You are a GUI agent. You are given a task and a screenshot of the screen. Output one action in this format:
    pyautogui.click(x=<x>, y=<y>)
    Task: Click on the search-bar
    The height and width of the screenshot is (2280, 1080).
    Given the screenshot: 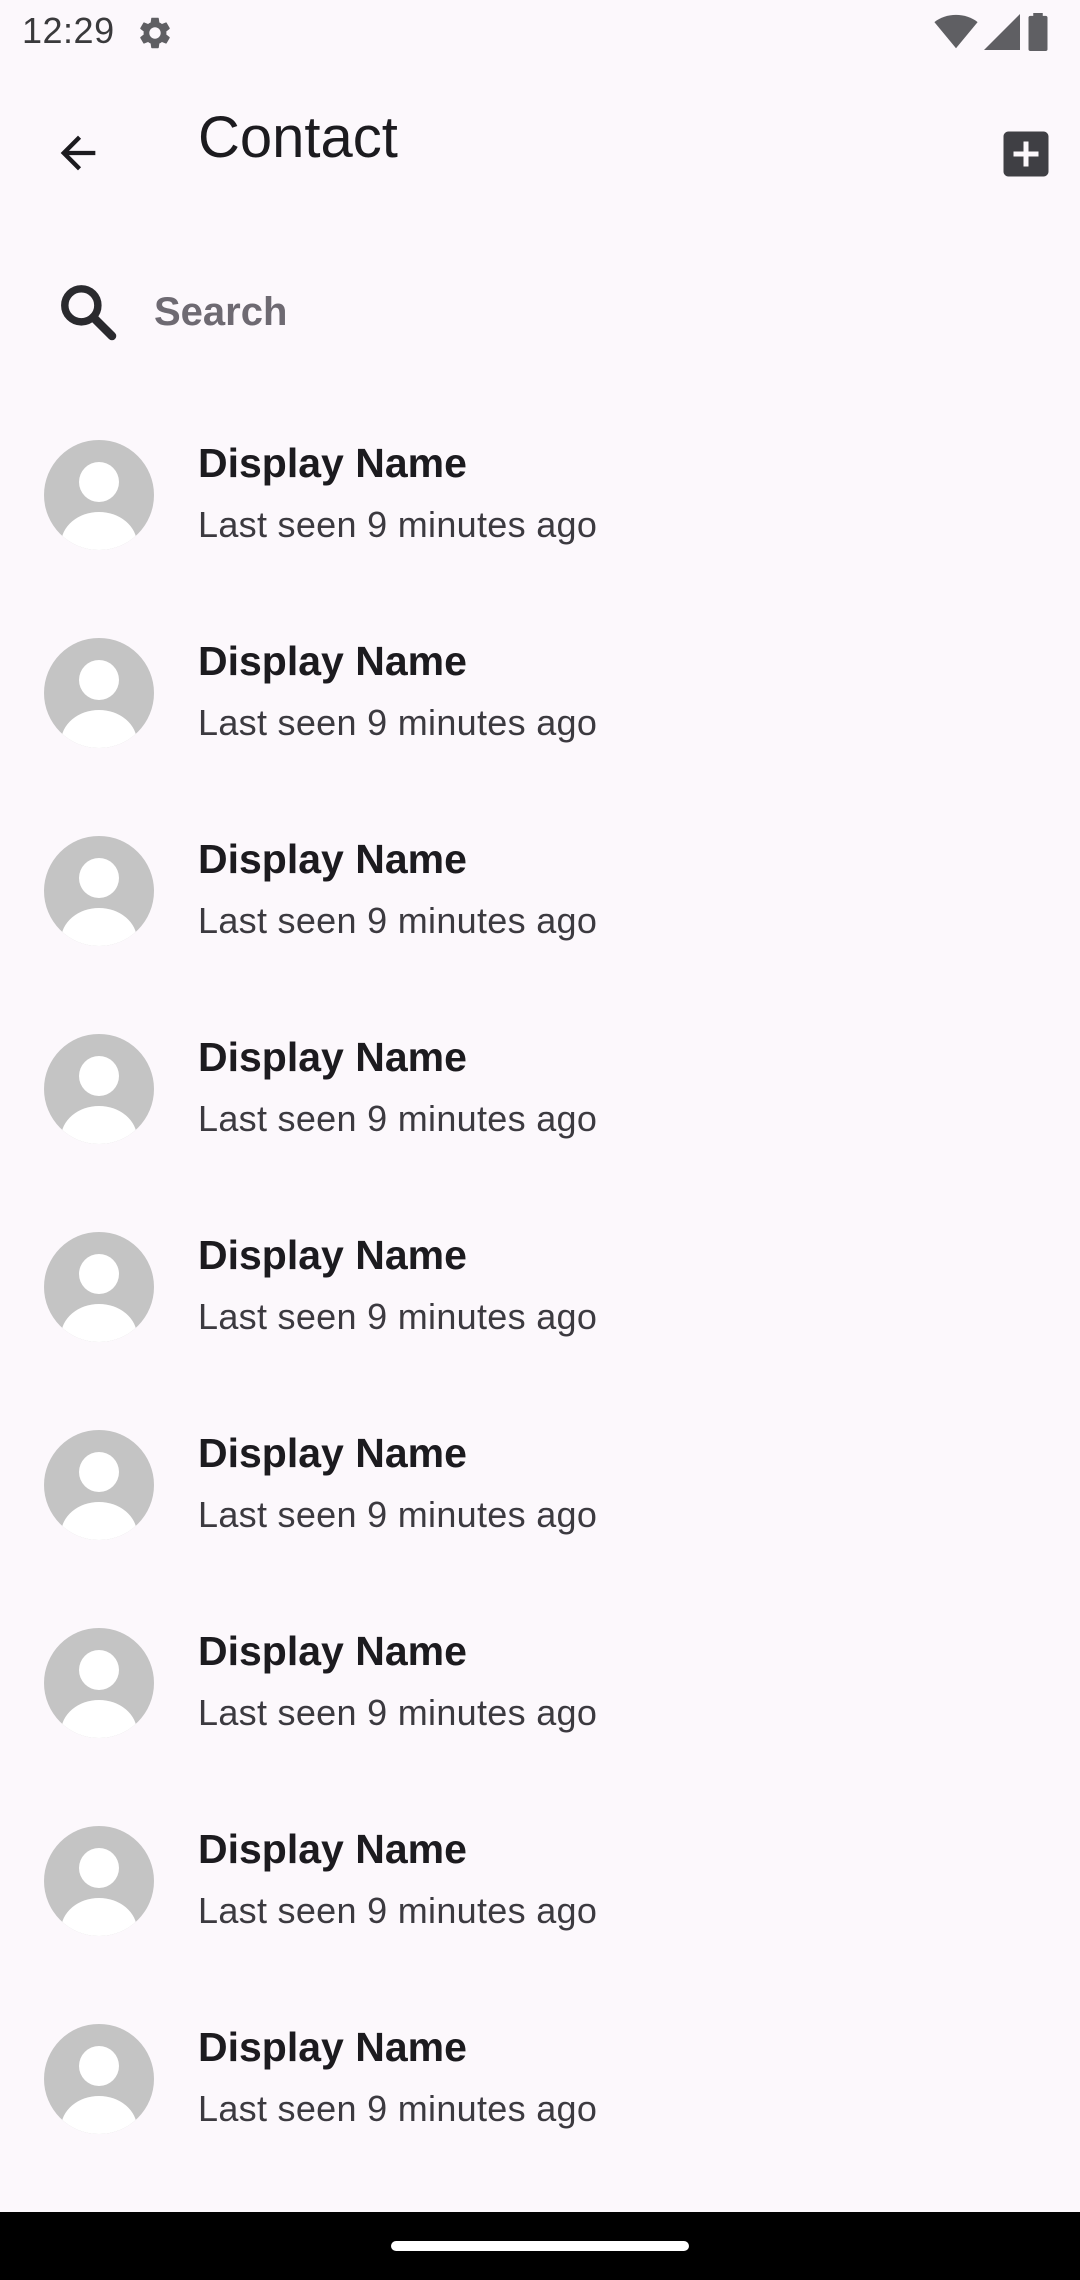 What is the action you would take?
    pyautogui.click(x=540, y=311)
    